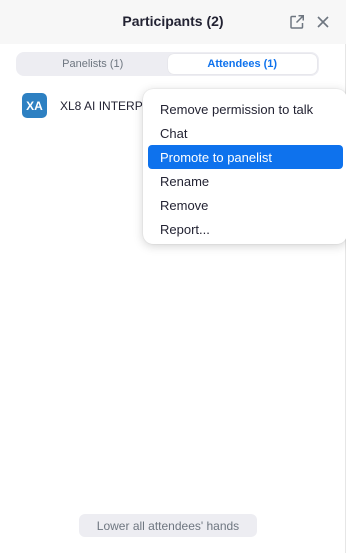 This screenshot has height=553, width=346. I want to click on menu-item-remove: Remove, so click(245, 205).